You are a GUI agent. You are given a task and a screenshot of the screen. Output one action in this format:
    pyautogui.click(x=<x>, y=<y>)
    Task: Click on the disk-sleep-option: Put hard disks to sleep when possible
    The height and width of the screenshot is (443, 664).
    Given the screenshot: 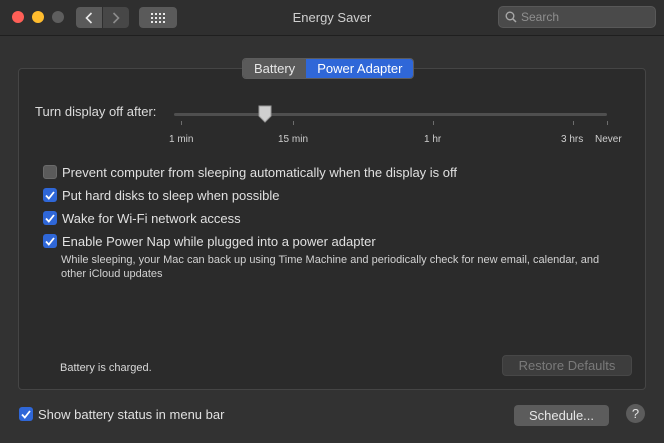 What is the action you would take?
    pyautogui.click(x=161, y=195)
    